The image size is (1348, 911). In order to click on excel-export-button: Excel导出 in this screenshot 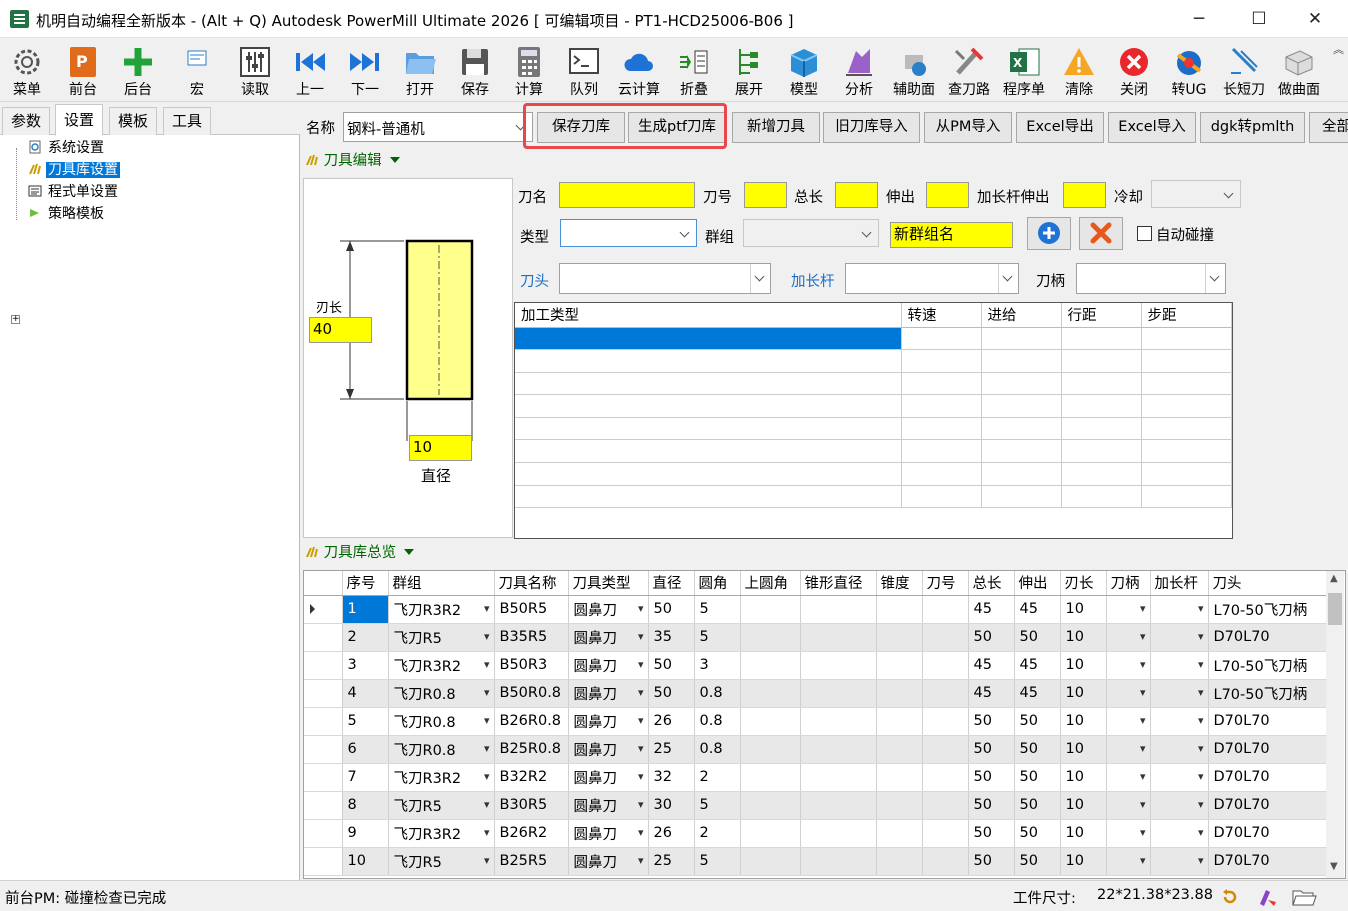, I will do `click(1060, 127)`.